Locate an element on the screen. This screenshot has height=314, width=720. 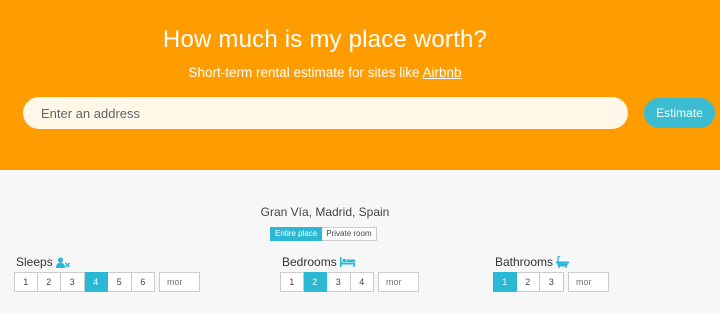
room-type-toggle: Entire place Private room is located at coordinates (323, 234).